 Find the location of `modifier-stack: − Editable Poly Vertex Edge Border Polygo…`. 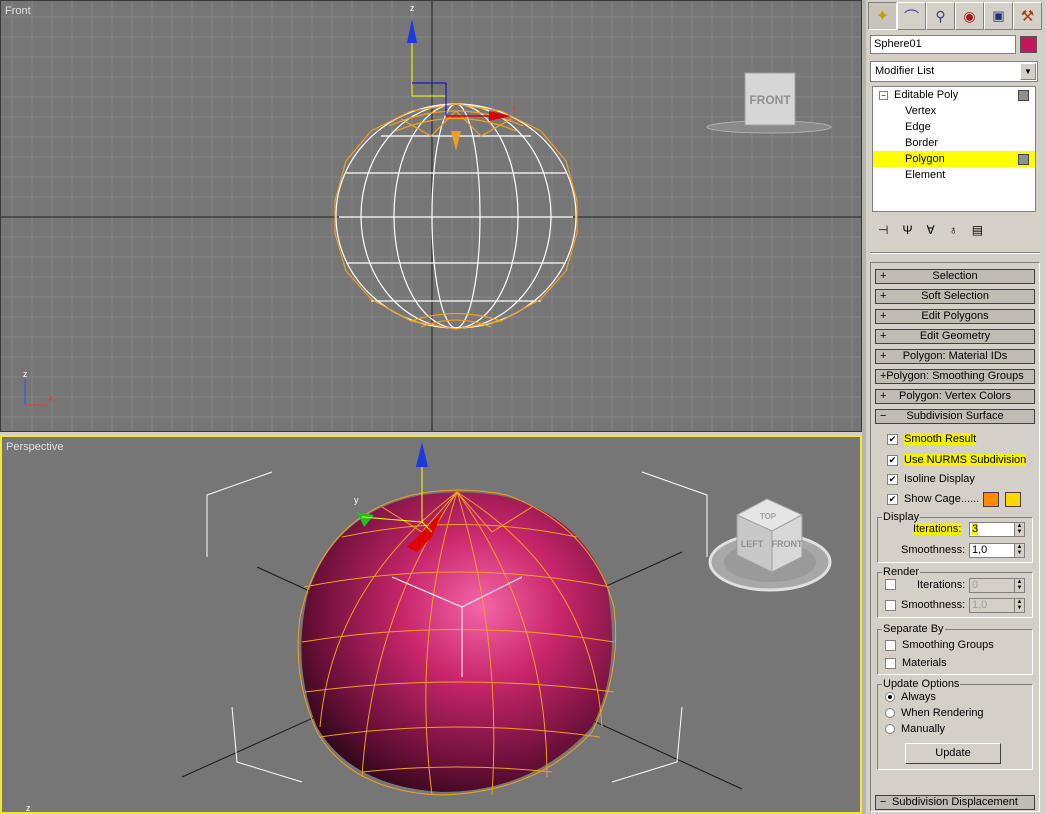

modifier-stack: − Editable Poly Vertex Edge Border Polygo… is located at coordinates (954, 149).